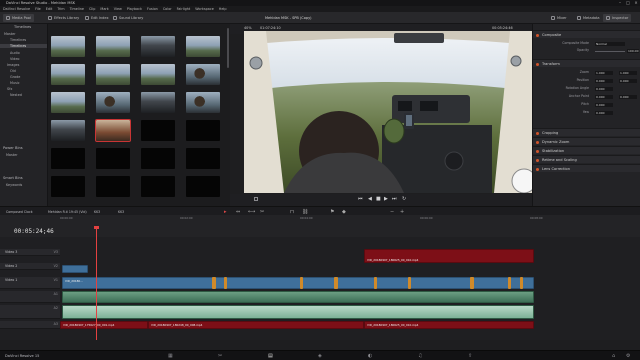 This screenshot has height=360, width=640. I want to click on cut-page-icon: ✂, so click(220, 356).